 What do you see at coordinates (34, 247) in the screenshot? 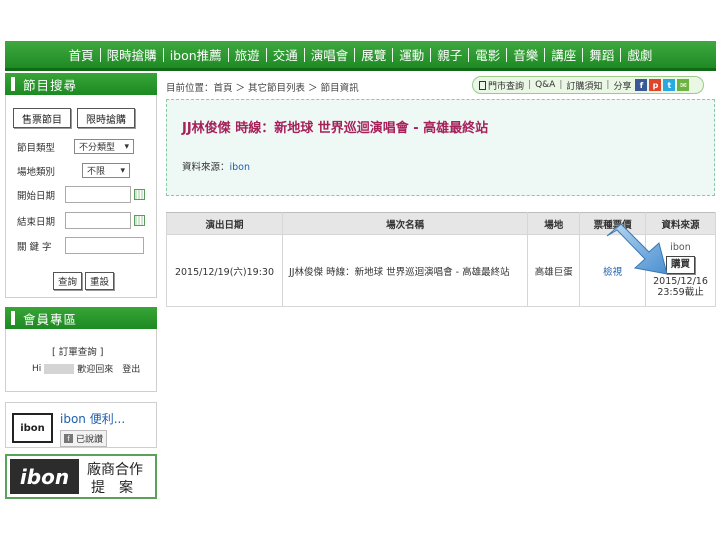
I see `keyword-label: 關 鍵 字` at bounding box center [34, 247].